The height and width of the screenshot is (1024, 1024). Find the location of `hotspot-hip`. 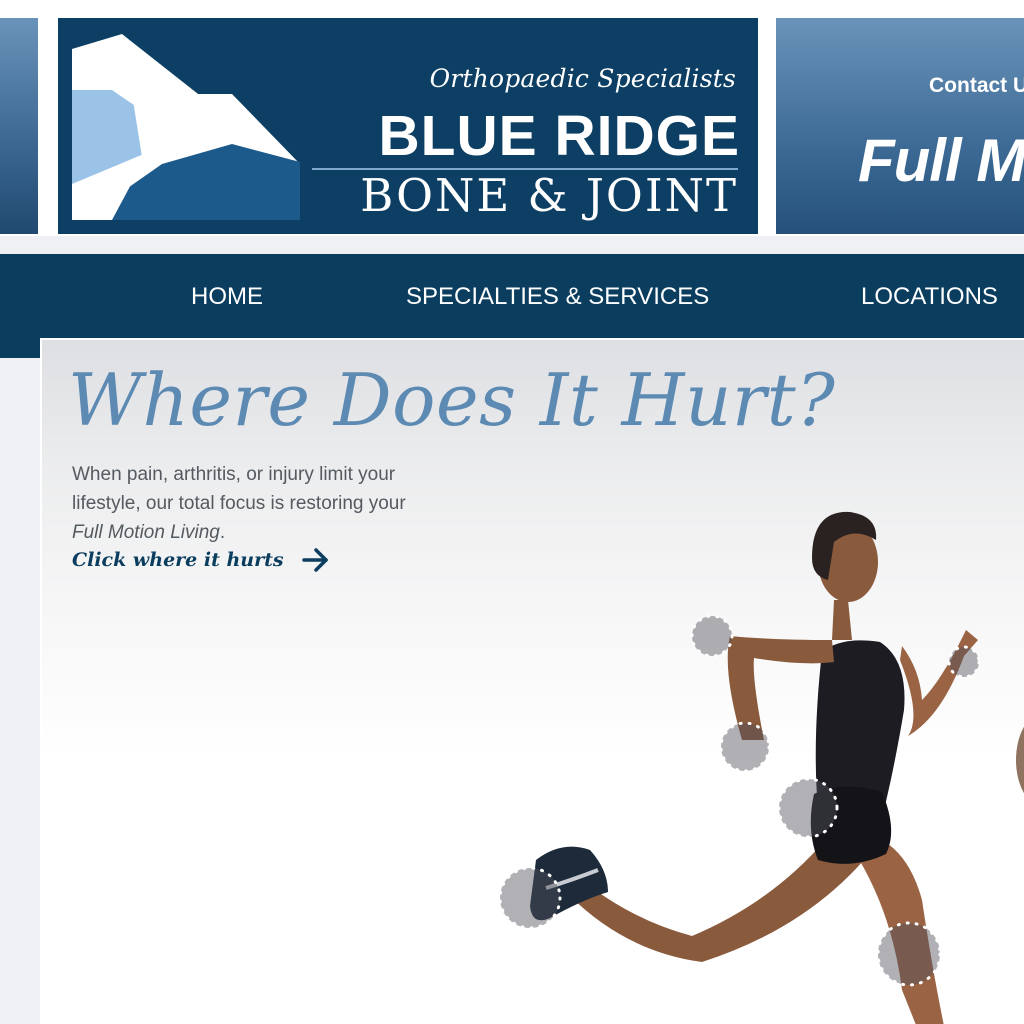

hotspot-hip is located at coordinates (808, 808).